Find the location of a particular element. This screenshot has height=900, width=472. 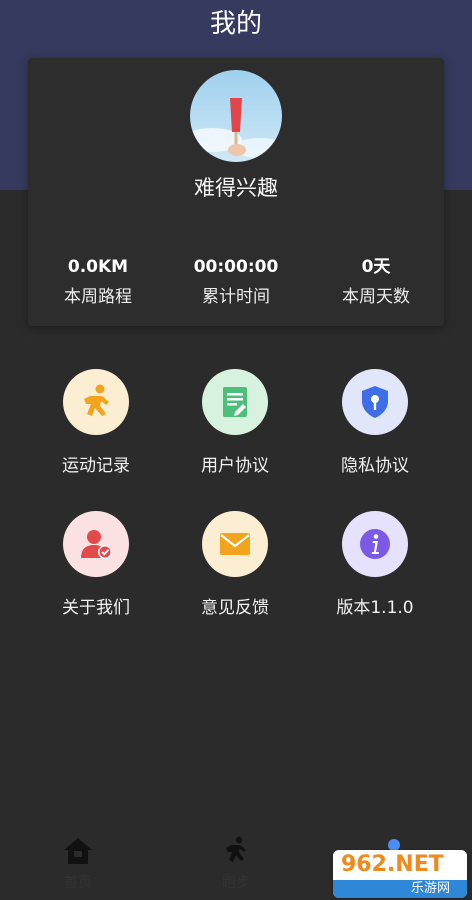

user-check-icon is located at coordinates (96, 544).